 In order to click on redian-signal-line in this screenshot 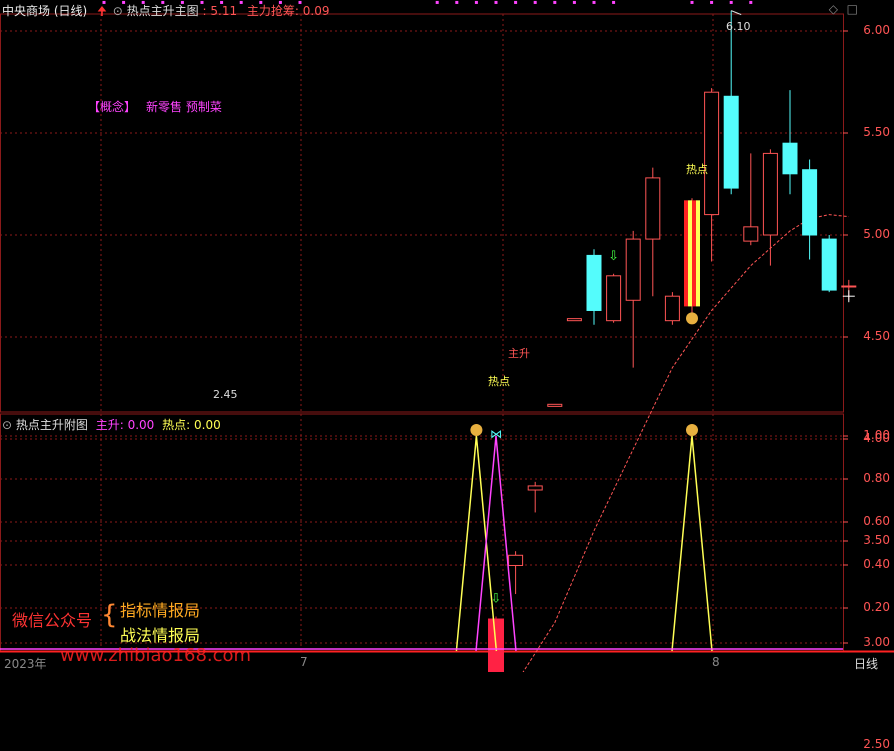, I will do `click(692, 543)`.